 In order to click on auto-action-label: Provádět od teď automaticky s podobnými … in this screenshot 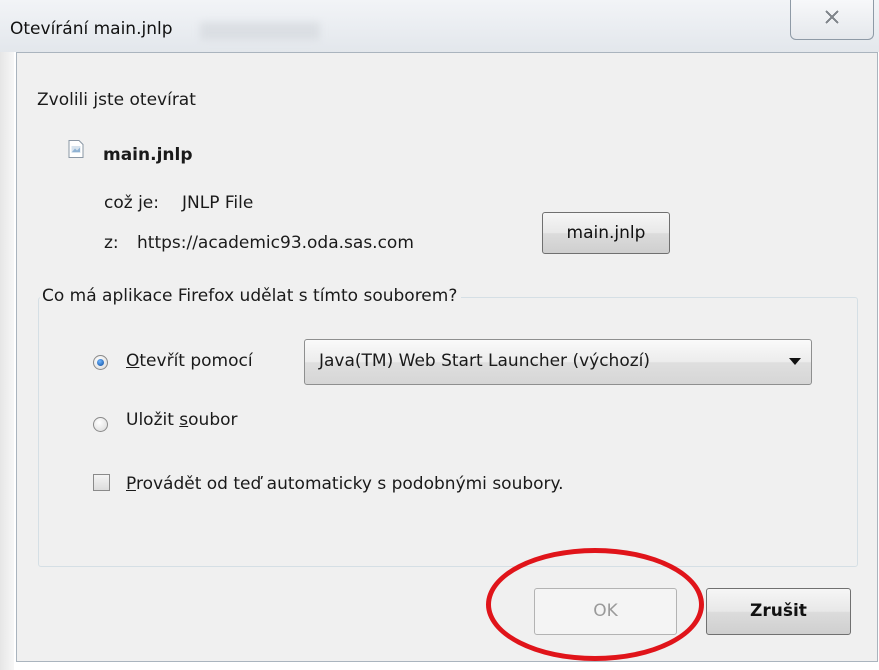, I will do `click(345, 484)`.